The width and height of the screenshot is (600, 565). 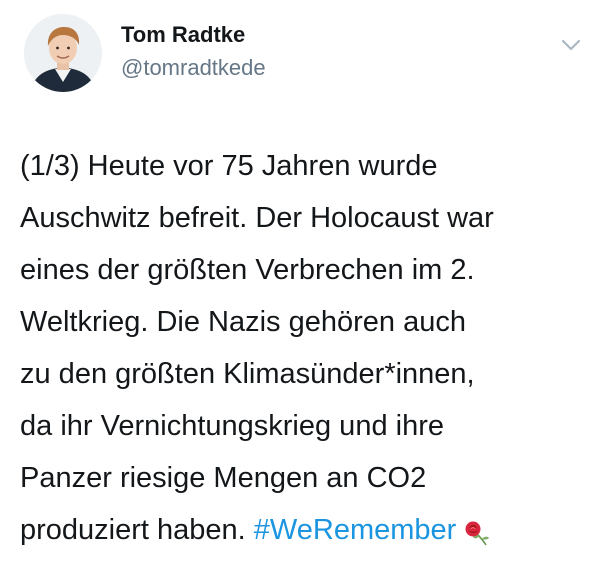 What do you see at coordinates (247, 270) in the screenshot?
I see `tweet-text-line: eines der größten Verbrechen im 2.` at bounding box center [247, 270].